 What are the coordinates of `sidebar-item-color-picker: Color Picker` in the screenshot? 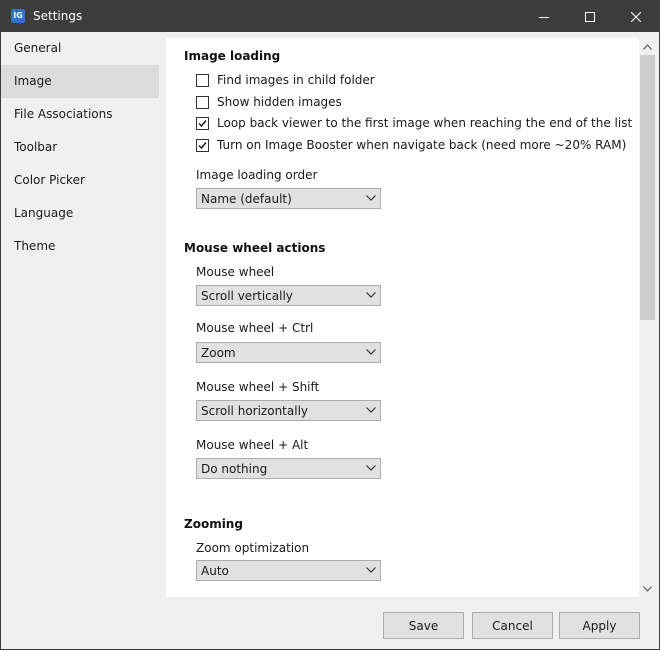 It's located at (80, 180).